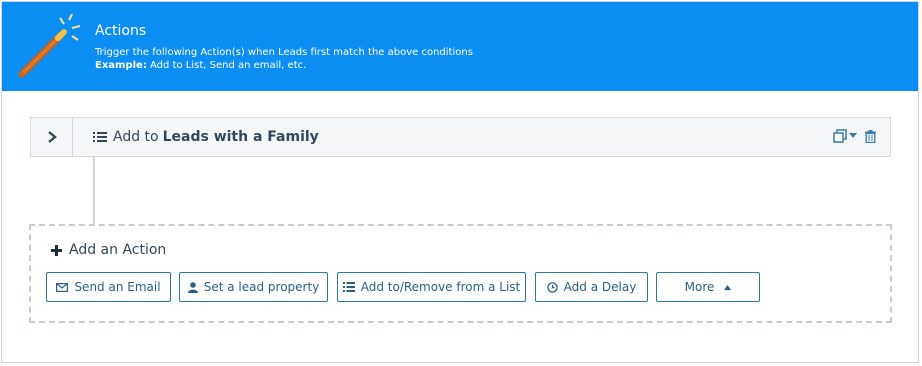 The image size is (922, 366). What do you see at coordinates (56, 250) in the screenshot?
I see `plus-icon` at bounding box center [56, 250].